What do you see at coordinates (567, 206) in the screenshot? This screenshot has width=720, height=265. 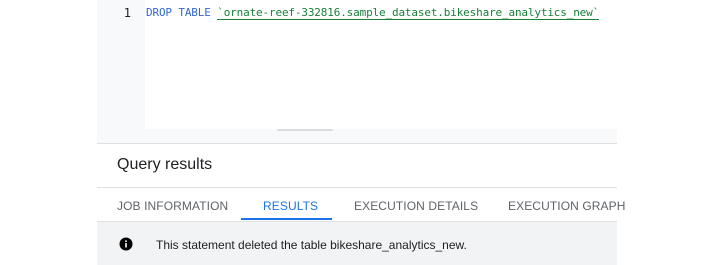 I see `tab-execution-graph: EXECUTION GRAPH` at bounding box center [567, 206].